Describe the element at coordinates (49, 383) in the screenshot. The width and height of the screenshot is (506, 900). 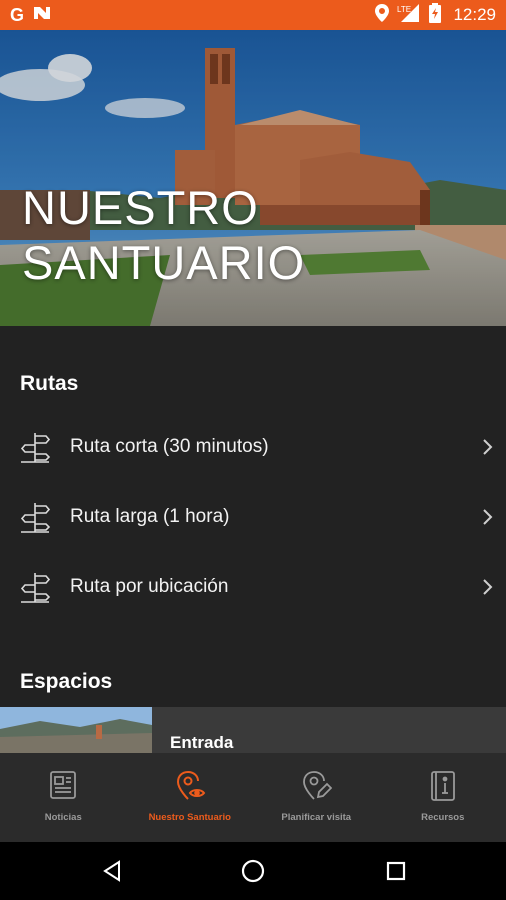
I see `routes-heading: Rutas` at that location.